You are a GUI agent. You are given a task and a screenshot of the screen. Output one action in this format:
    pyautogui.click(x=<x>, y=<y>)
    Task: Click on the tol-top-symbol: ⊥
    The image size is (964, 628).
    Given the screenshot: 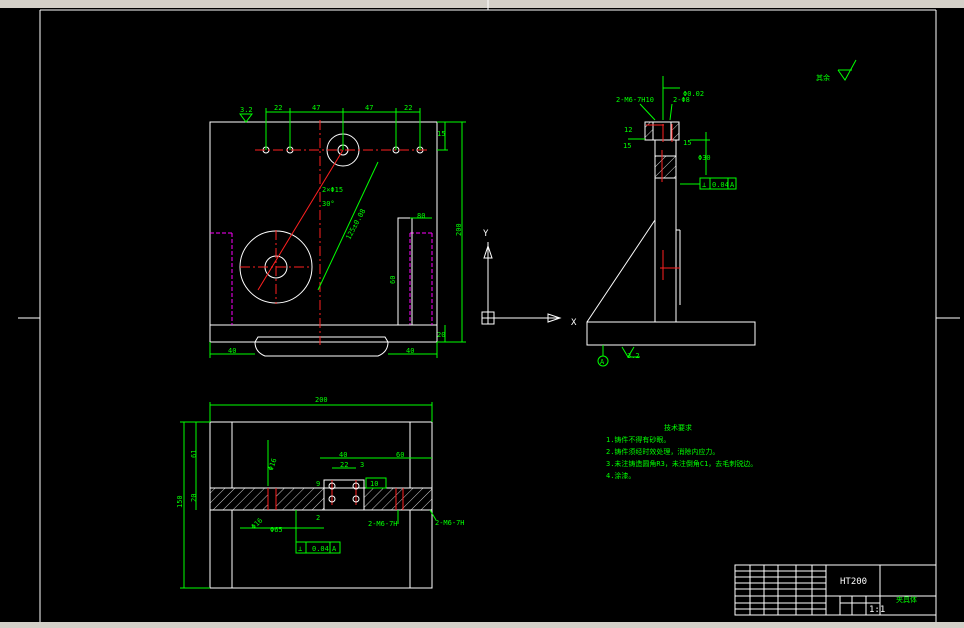 What is the action you would take?
    pyautogui.click(x=300, y=549)
    